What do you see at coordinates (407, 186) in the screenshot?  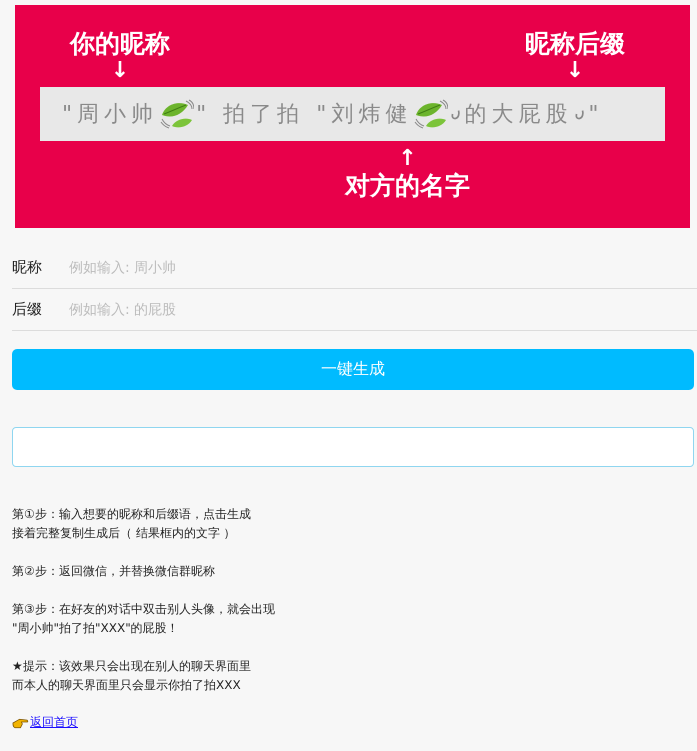 I see `banner-label: 对方的名字` at bounding box center [407, 186].